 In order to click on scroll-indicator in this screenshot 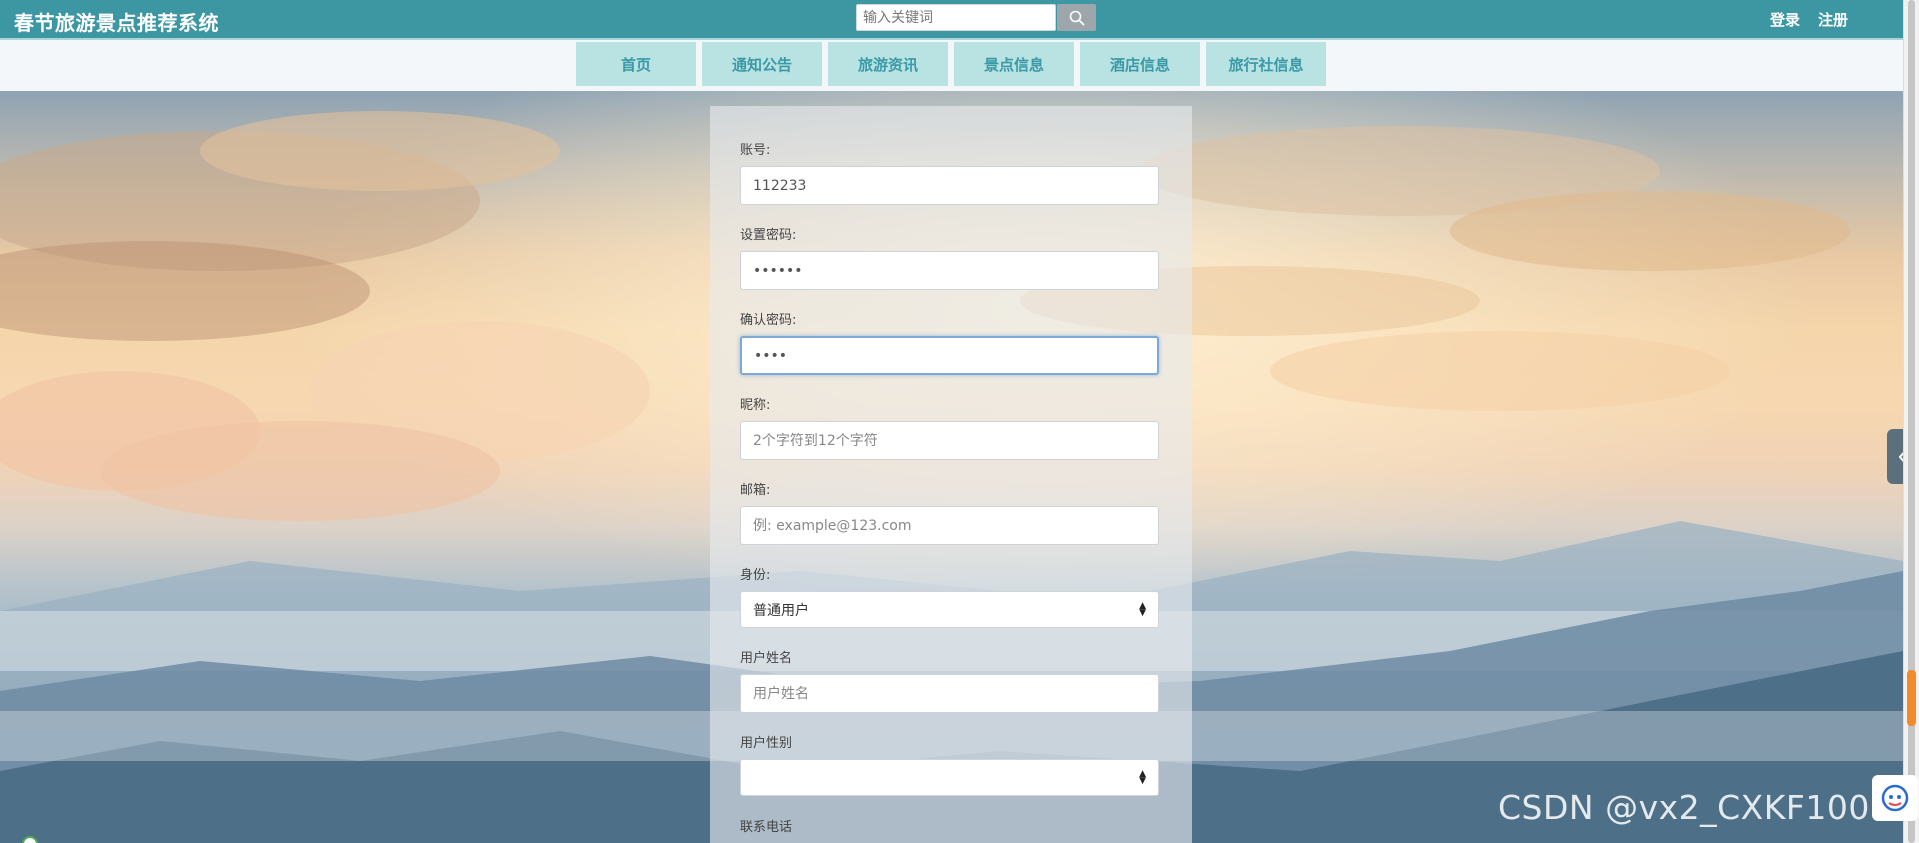, I will do `click(1911, 698)`.